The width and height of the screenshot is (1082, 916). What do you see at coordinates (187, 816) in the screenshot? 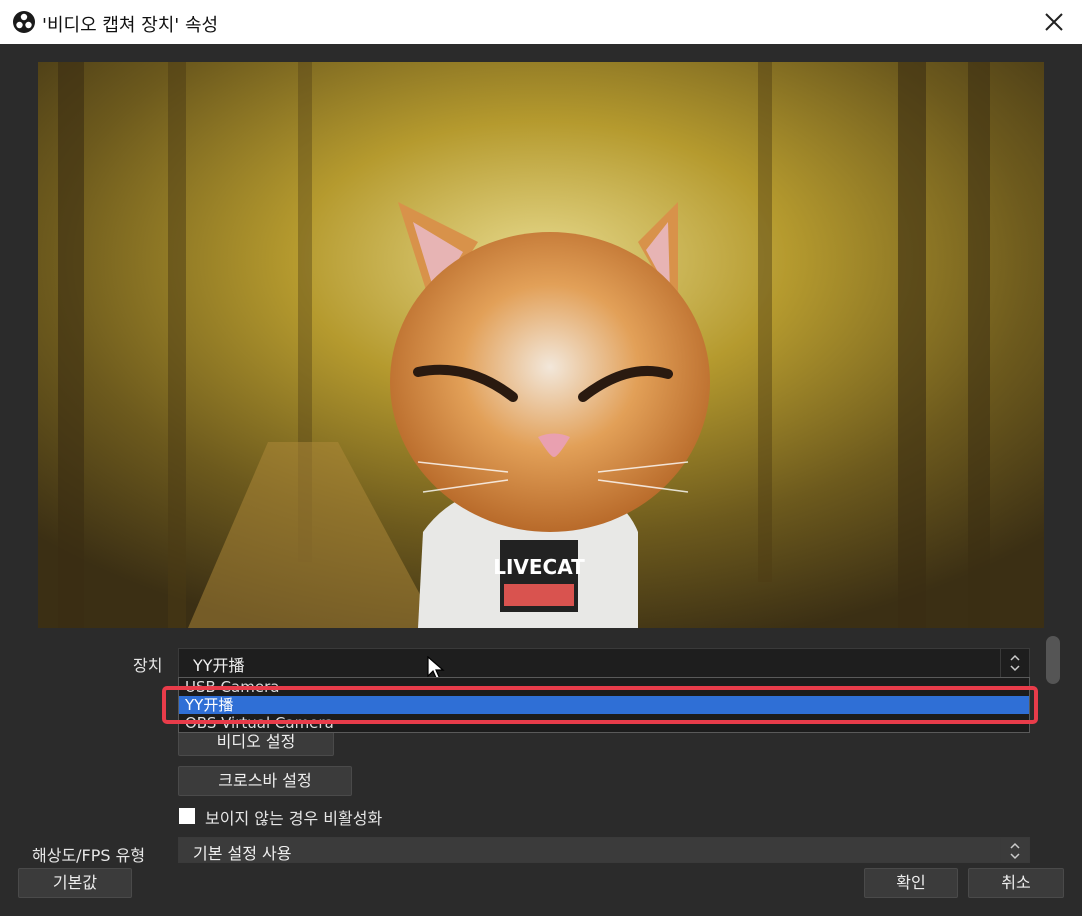
I see `deactivate-checkbox` at bounding box center [187, 816].